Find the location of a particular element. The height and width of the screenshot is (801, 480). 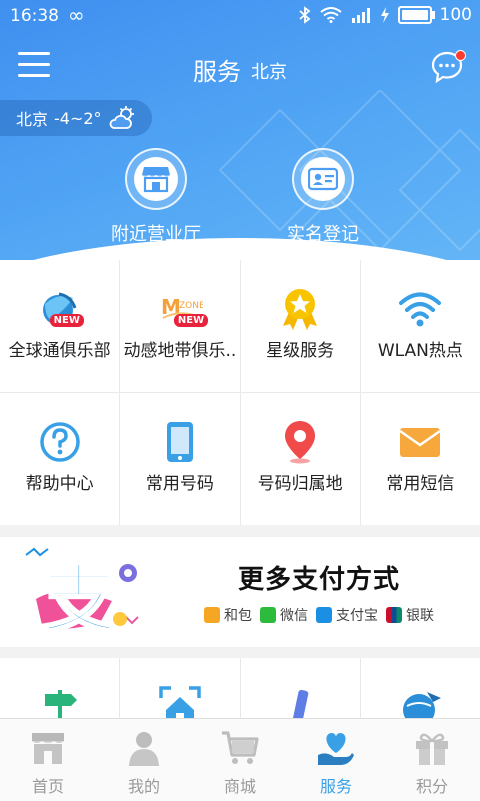

pay-method-label: 微信 is located at coordinates (294, 616).